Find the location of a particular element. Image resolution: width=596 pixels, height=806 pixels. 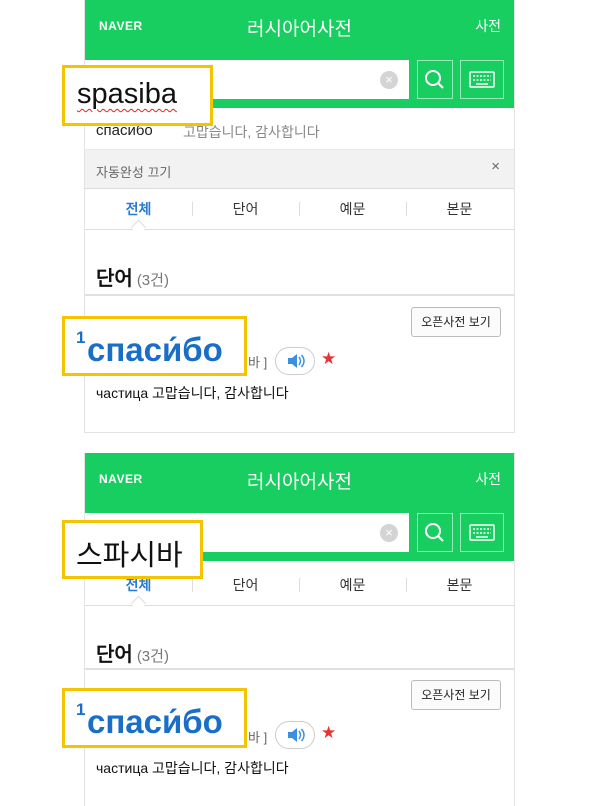

autocomplete-off-button: 자동완성 끄기 is located at coordinates (133, 171).